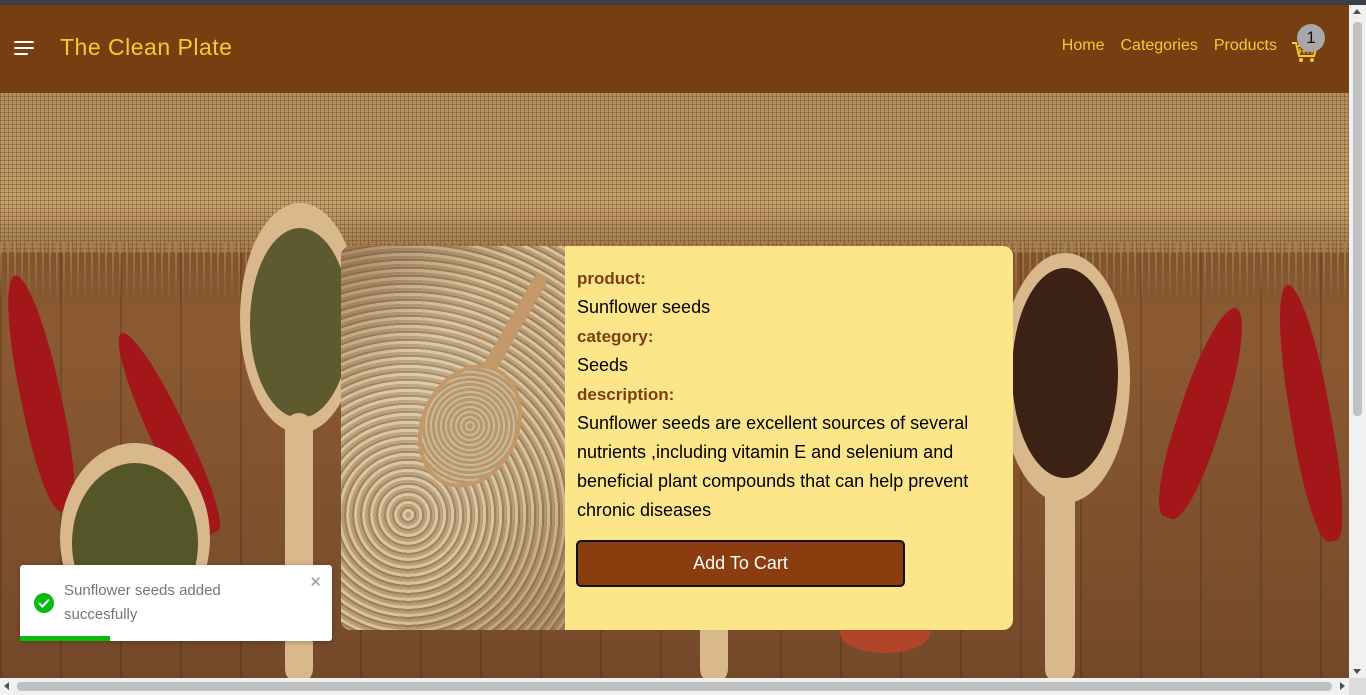  I want to click on horizontal-scrollbar, so click(674, 686).